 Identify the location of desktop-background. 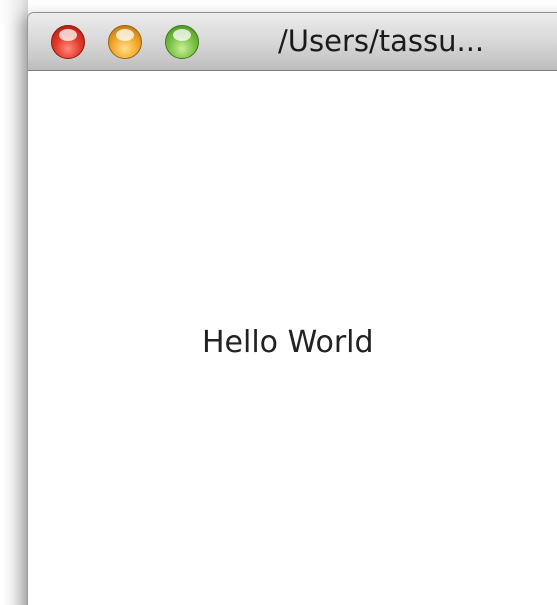
(14, 302).